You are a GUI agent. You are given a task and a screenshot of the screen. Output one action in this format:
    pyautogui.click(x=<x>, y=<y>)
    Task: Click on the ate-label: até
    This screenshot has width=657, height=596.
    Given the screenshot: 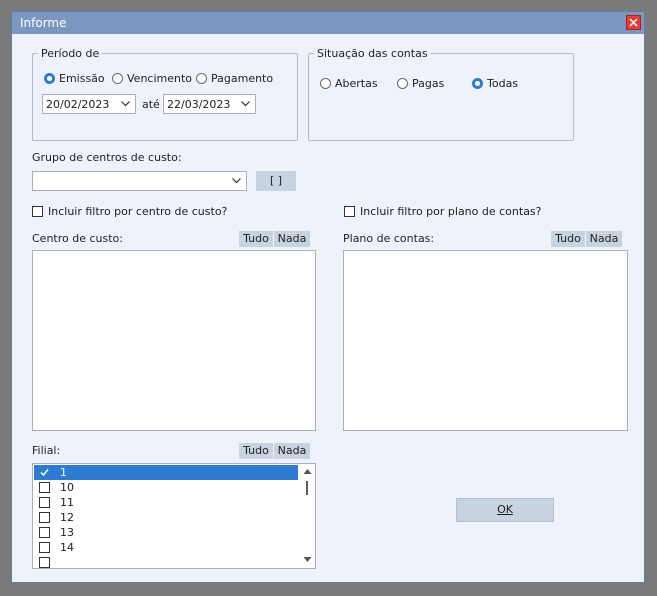 What is the action you would take?
    pyautogui.click(x=151, y=104)
    